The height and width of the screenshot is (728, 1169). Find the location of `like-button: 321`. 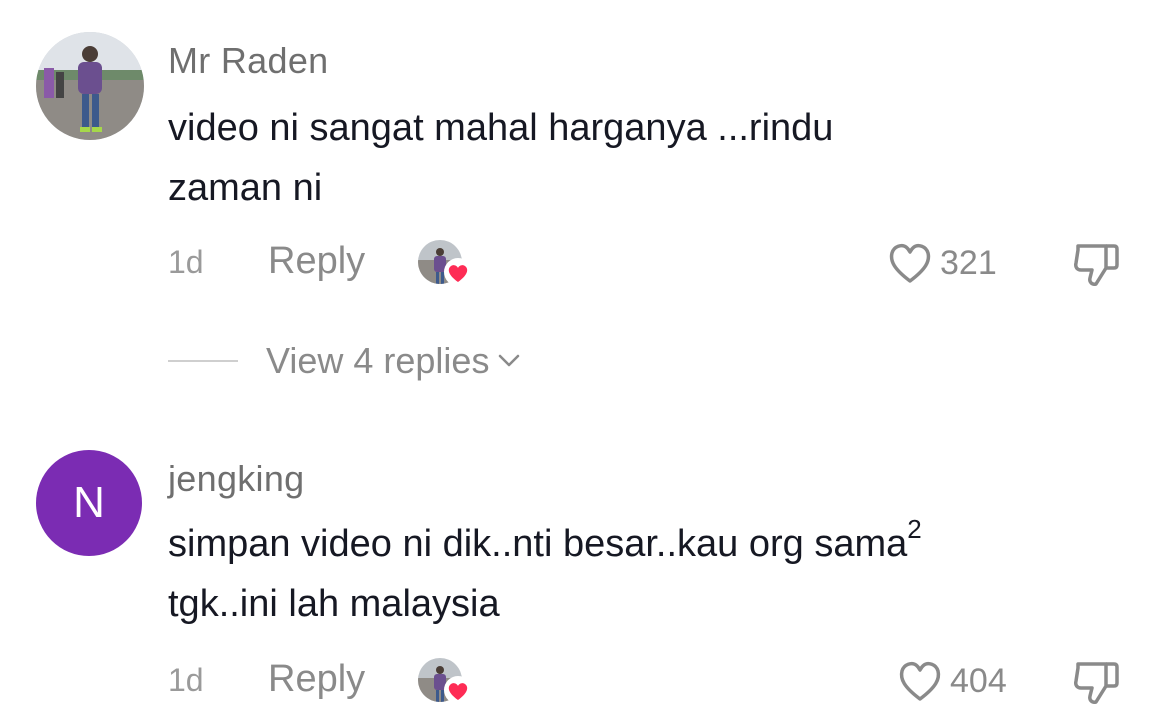

like-button: 321 is located at coordinates (941, 263).